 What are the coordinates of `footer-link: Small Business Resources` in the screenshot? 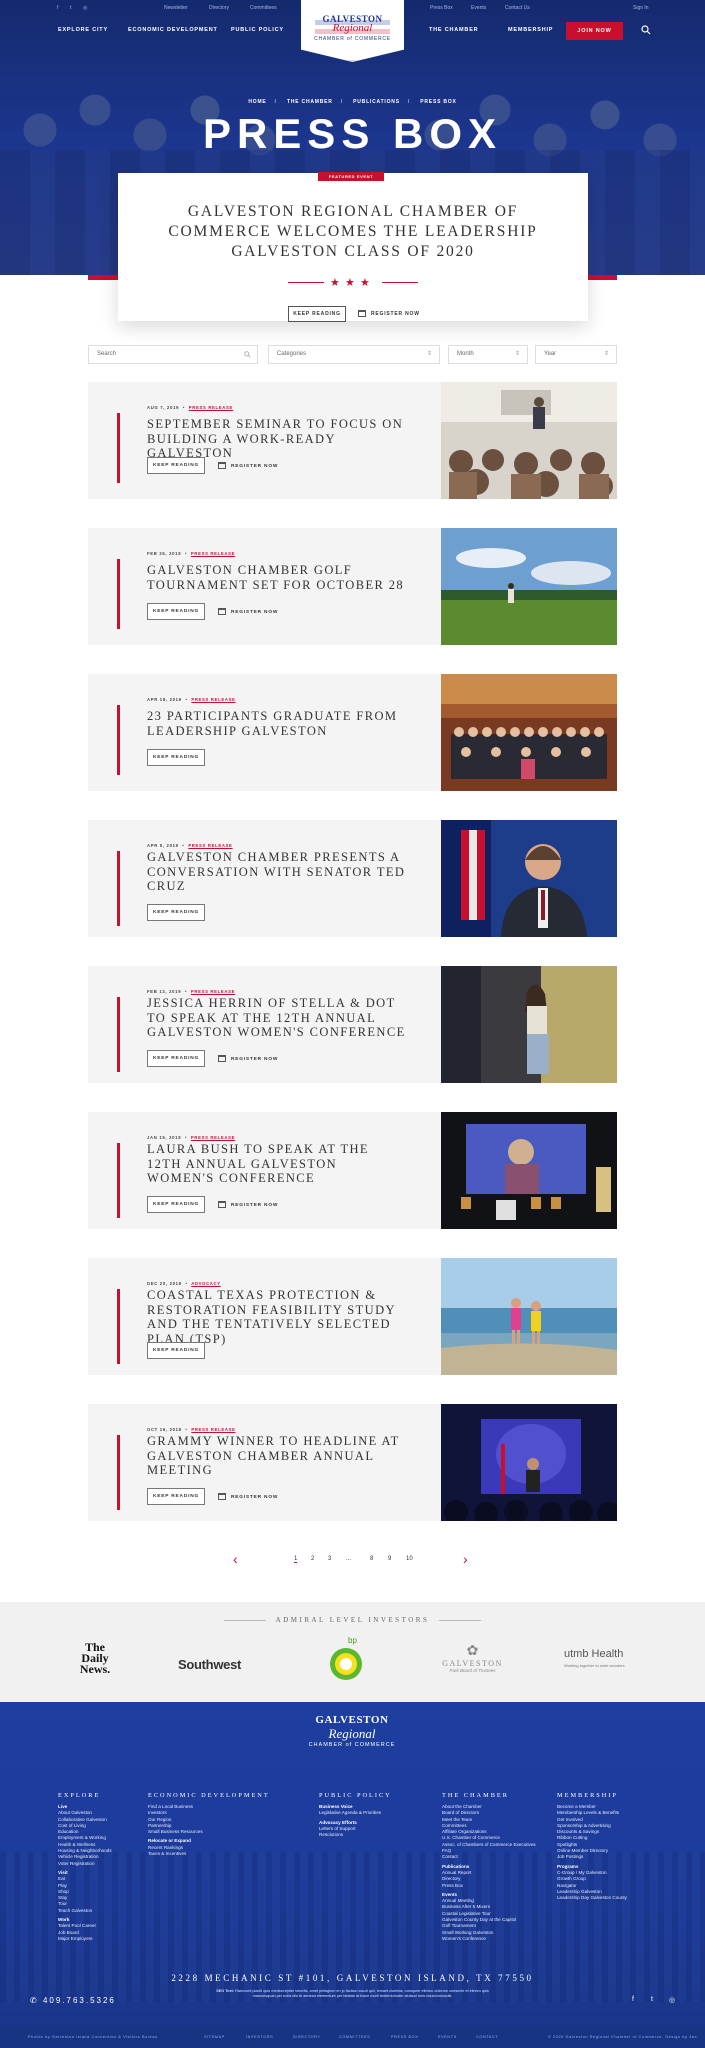 It's located at (209, 1832).